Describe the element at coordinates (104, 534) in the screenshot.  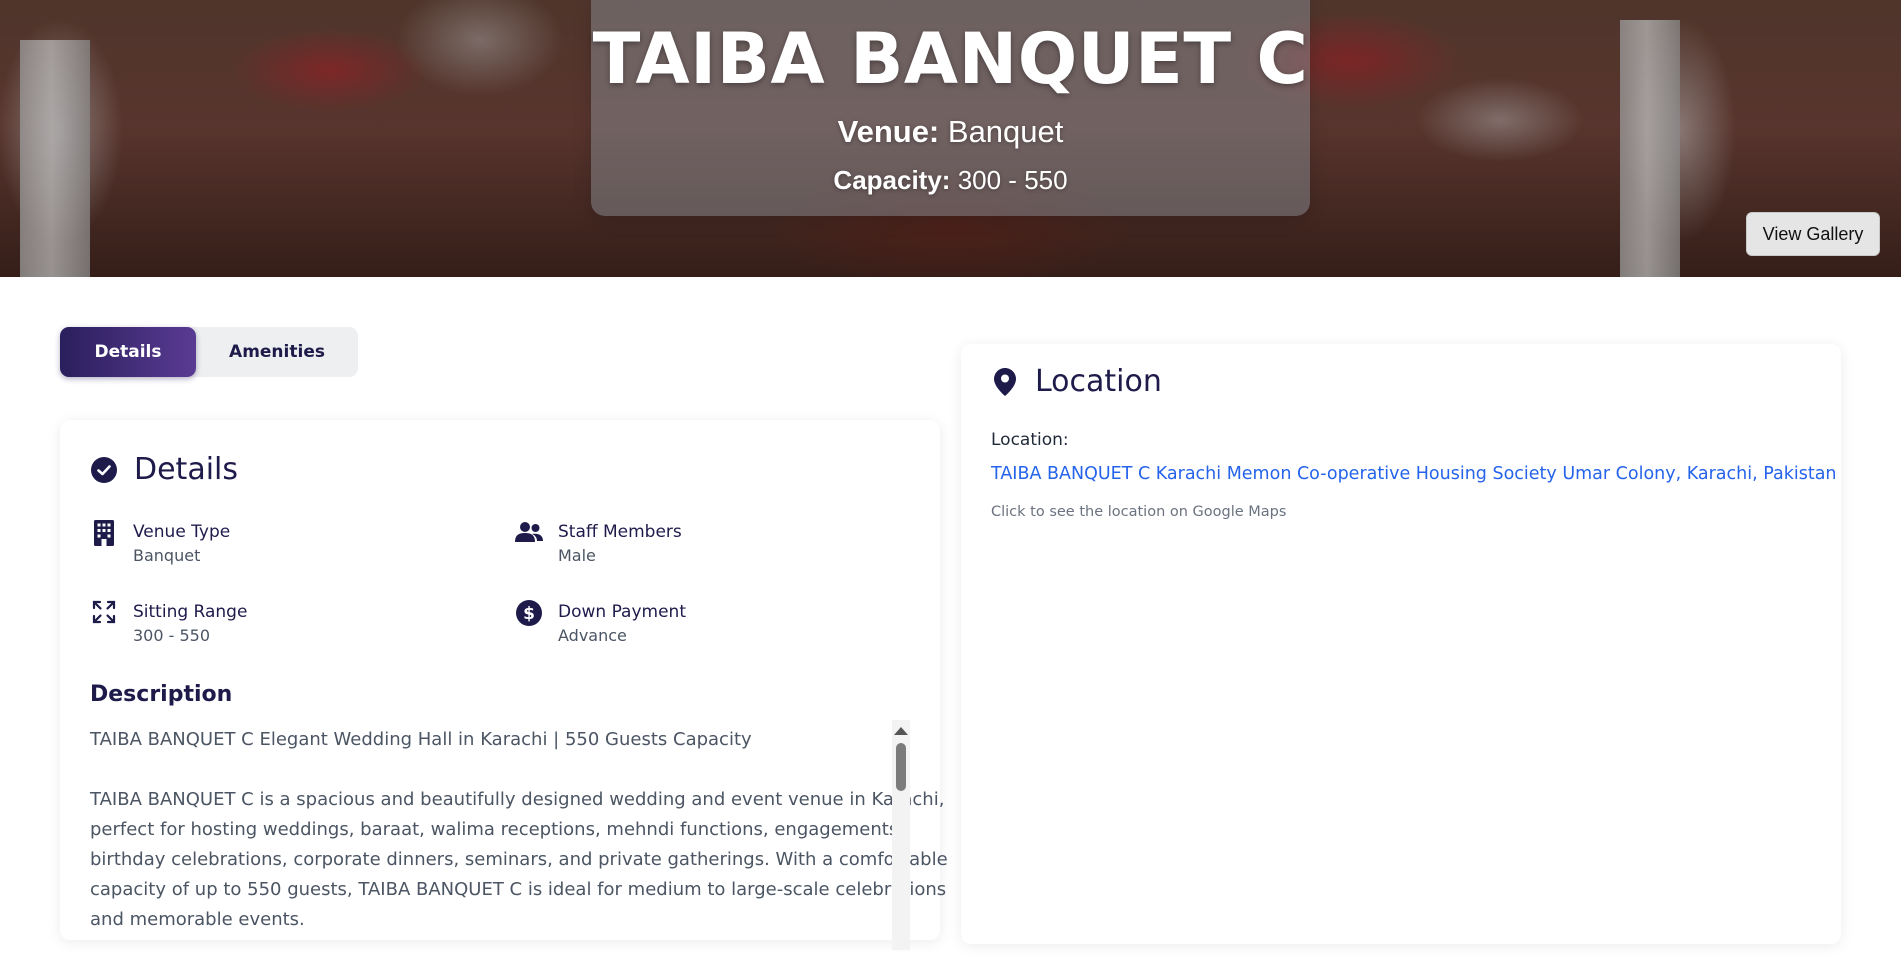
I see `building-icon` at that location.